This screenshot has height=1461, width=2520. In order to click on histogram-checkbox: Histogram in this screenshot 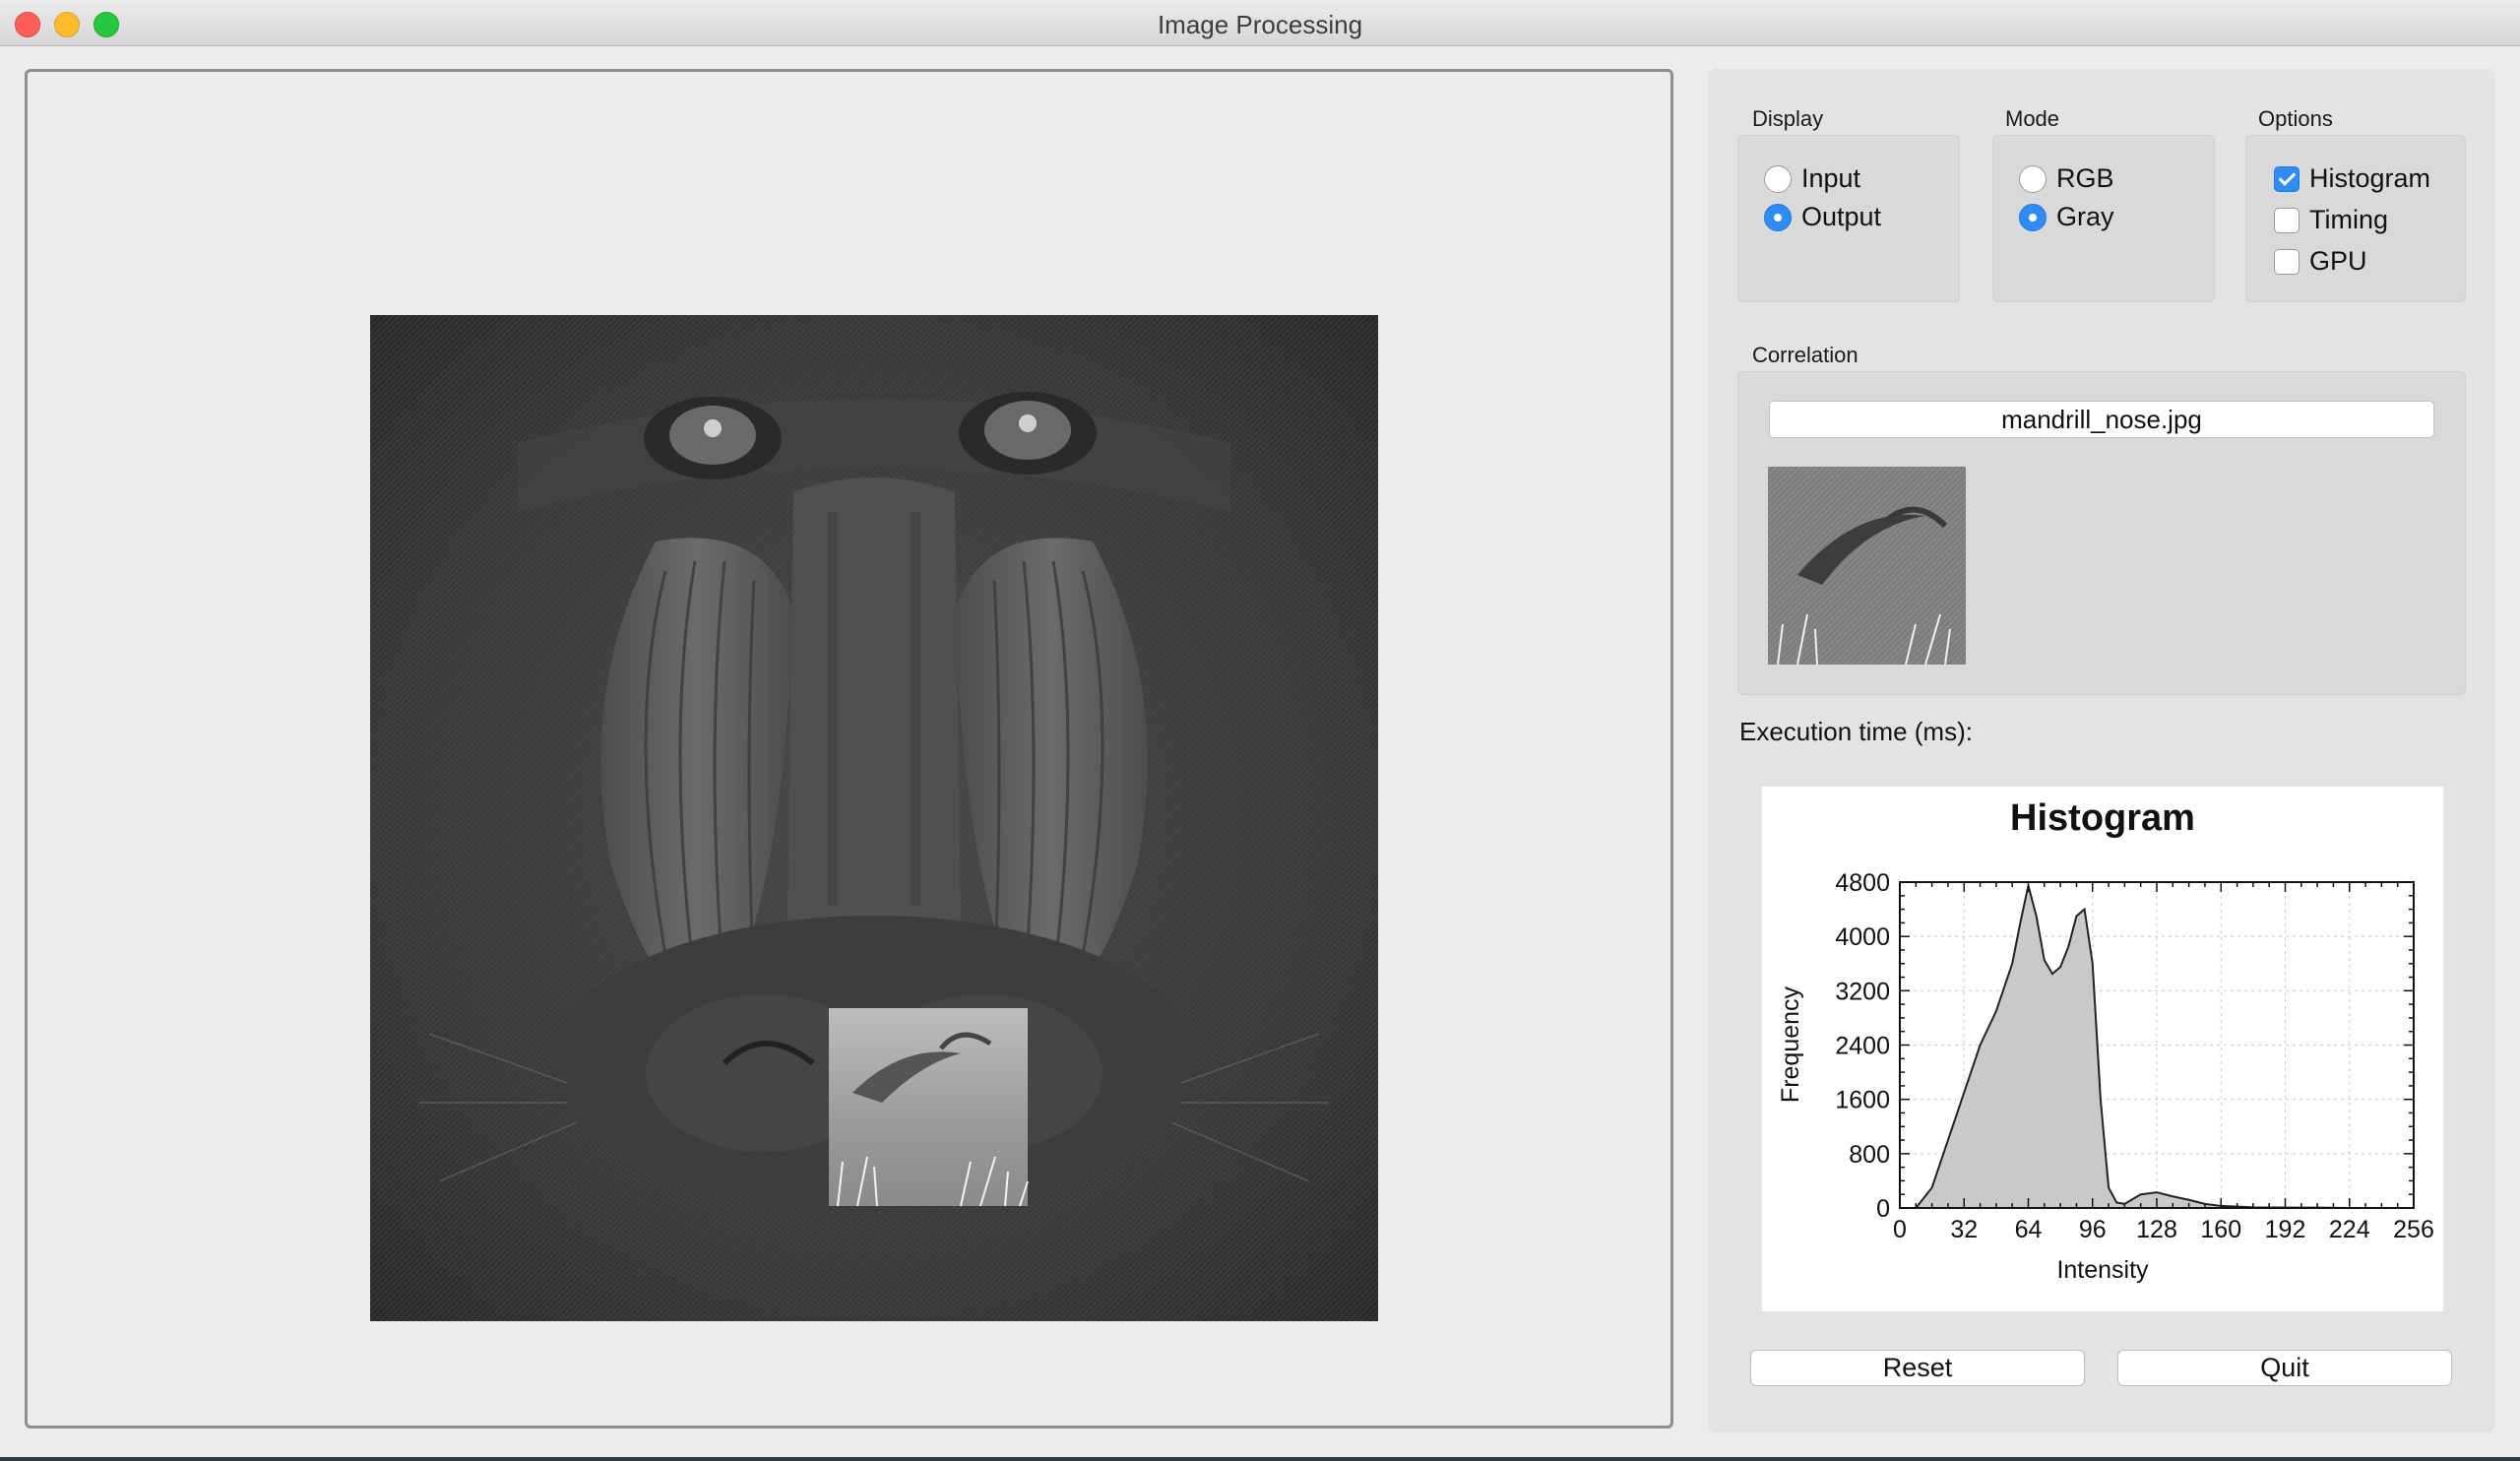, I will do `click(2352, 179)`.